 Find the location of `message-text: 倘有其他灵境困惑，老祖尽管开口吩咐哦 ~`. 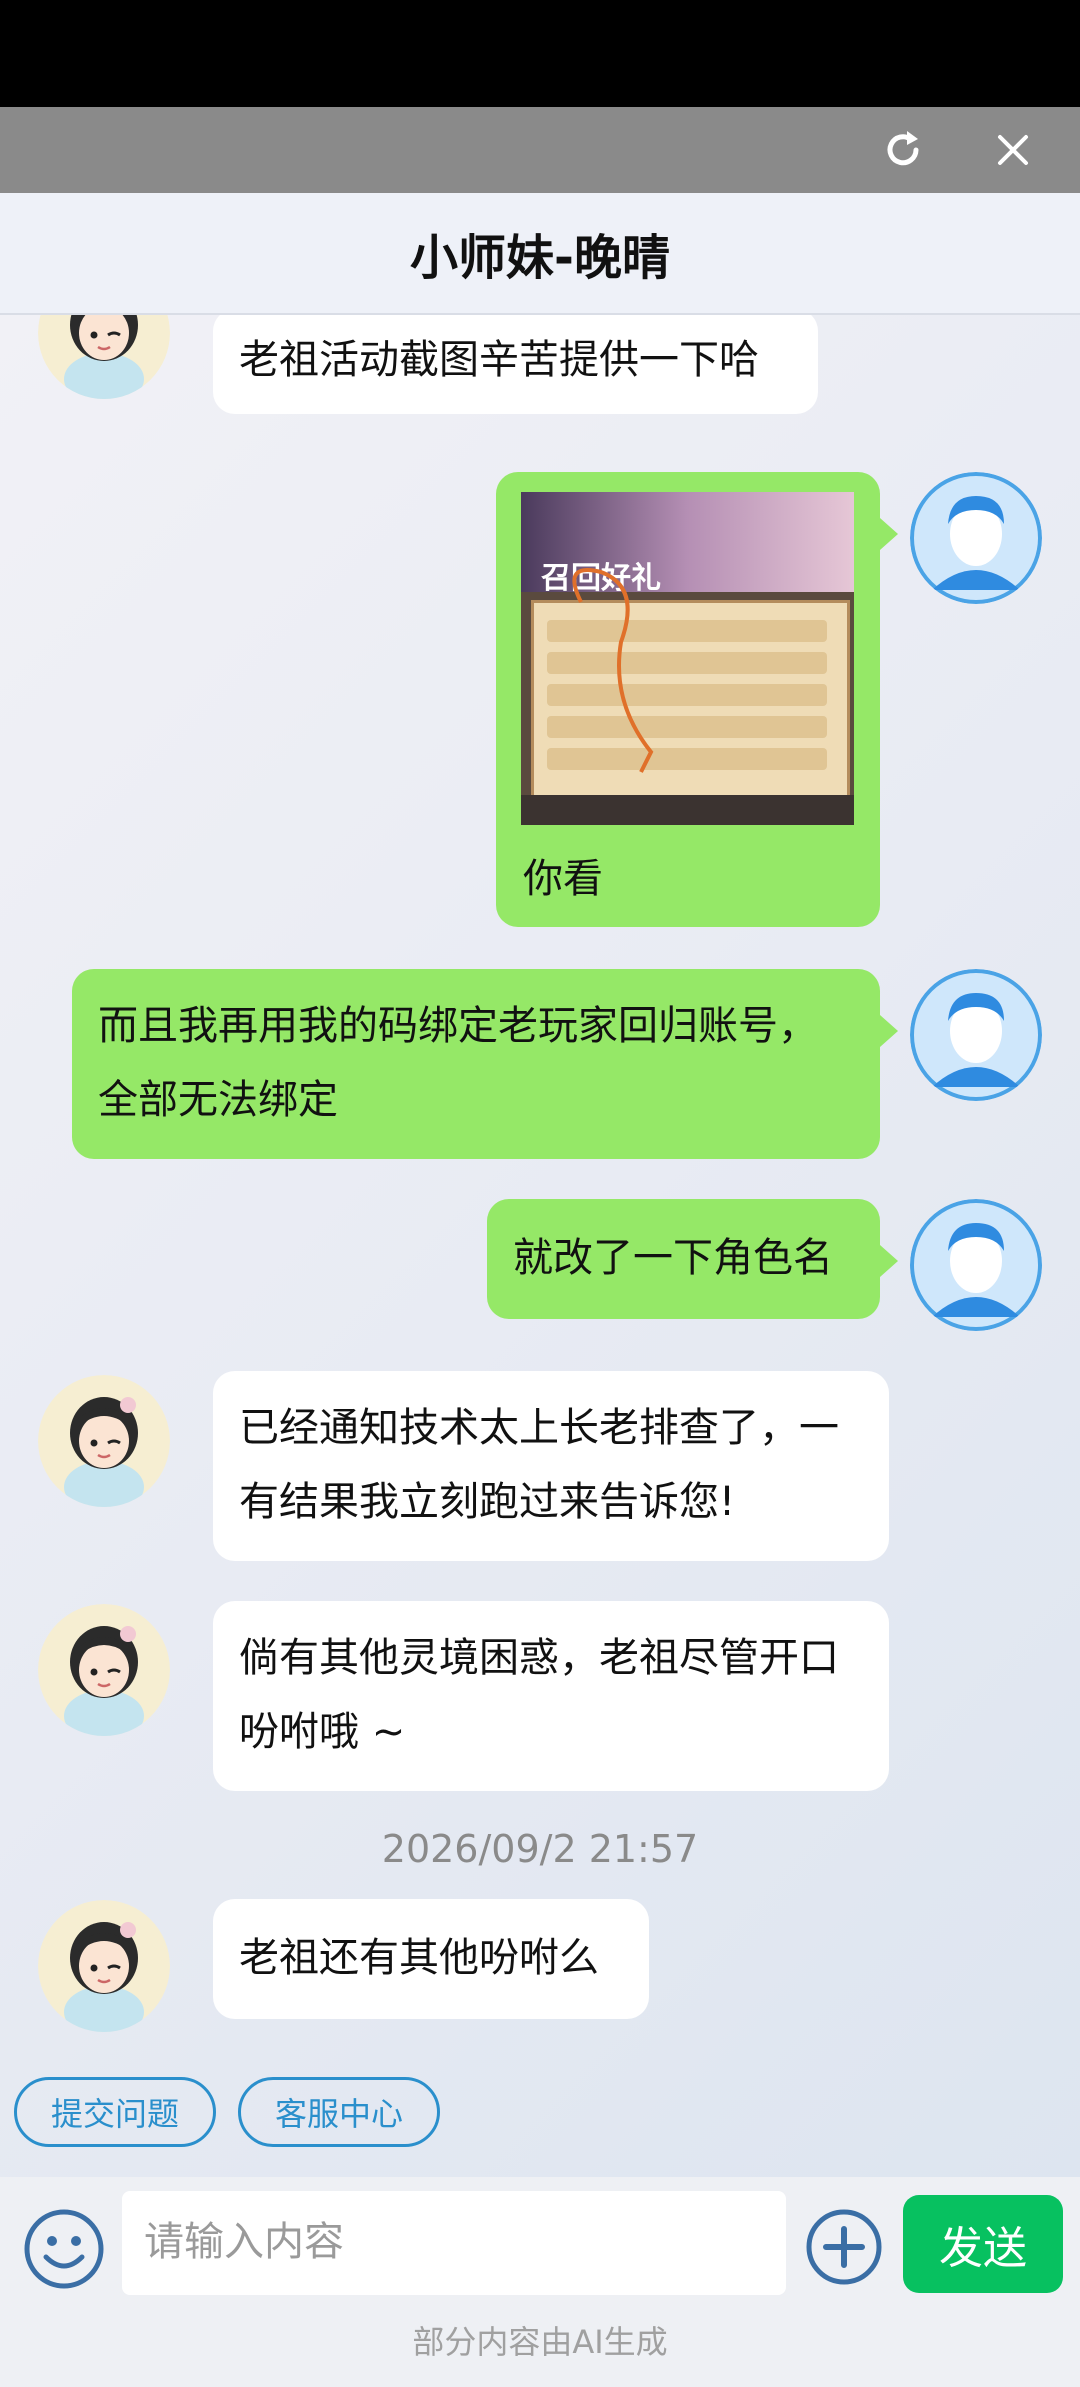

message-text: 倘有其他灵境困惑，老祖尽管开口吩咐哦 ~ is located at coordinates (539, 1695).